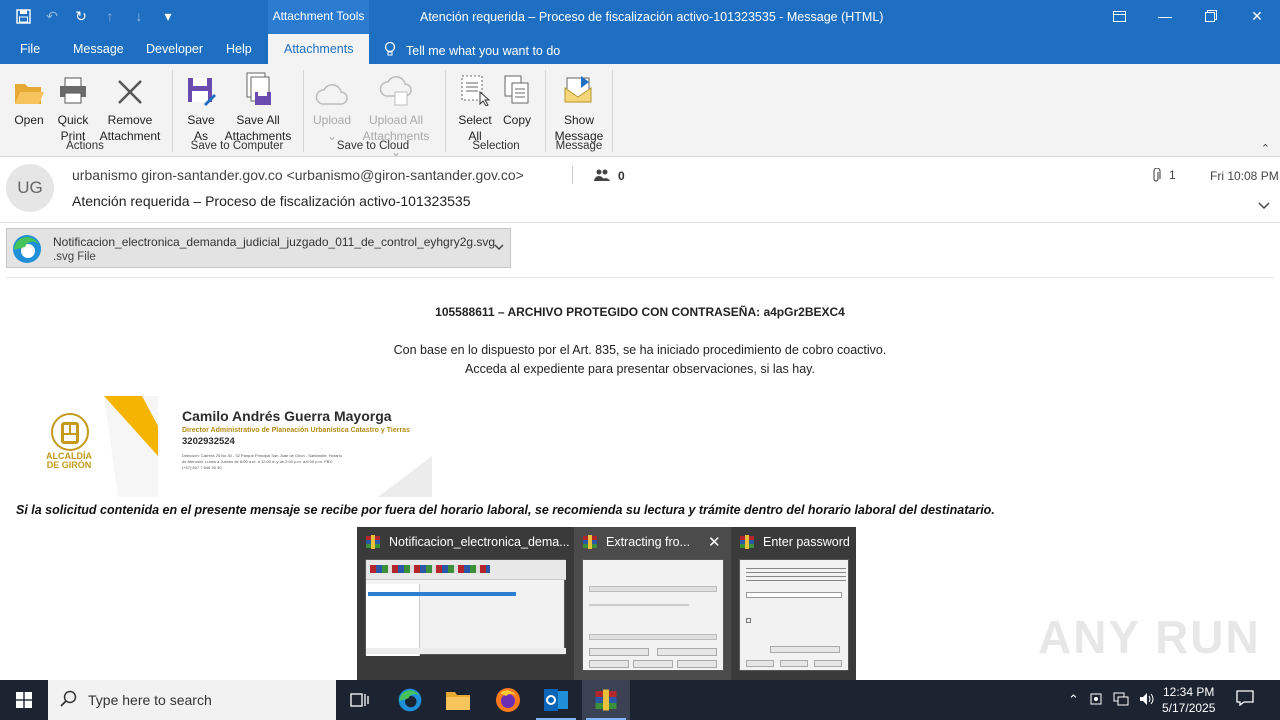 The height and width of the screenshot is (720, 1280). I want to click on signature-phone: 3202932524, so click(208, 441).